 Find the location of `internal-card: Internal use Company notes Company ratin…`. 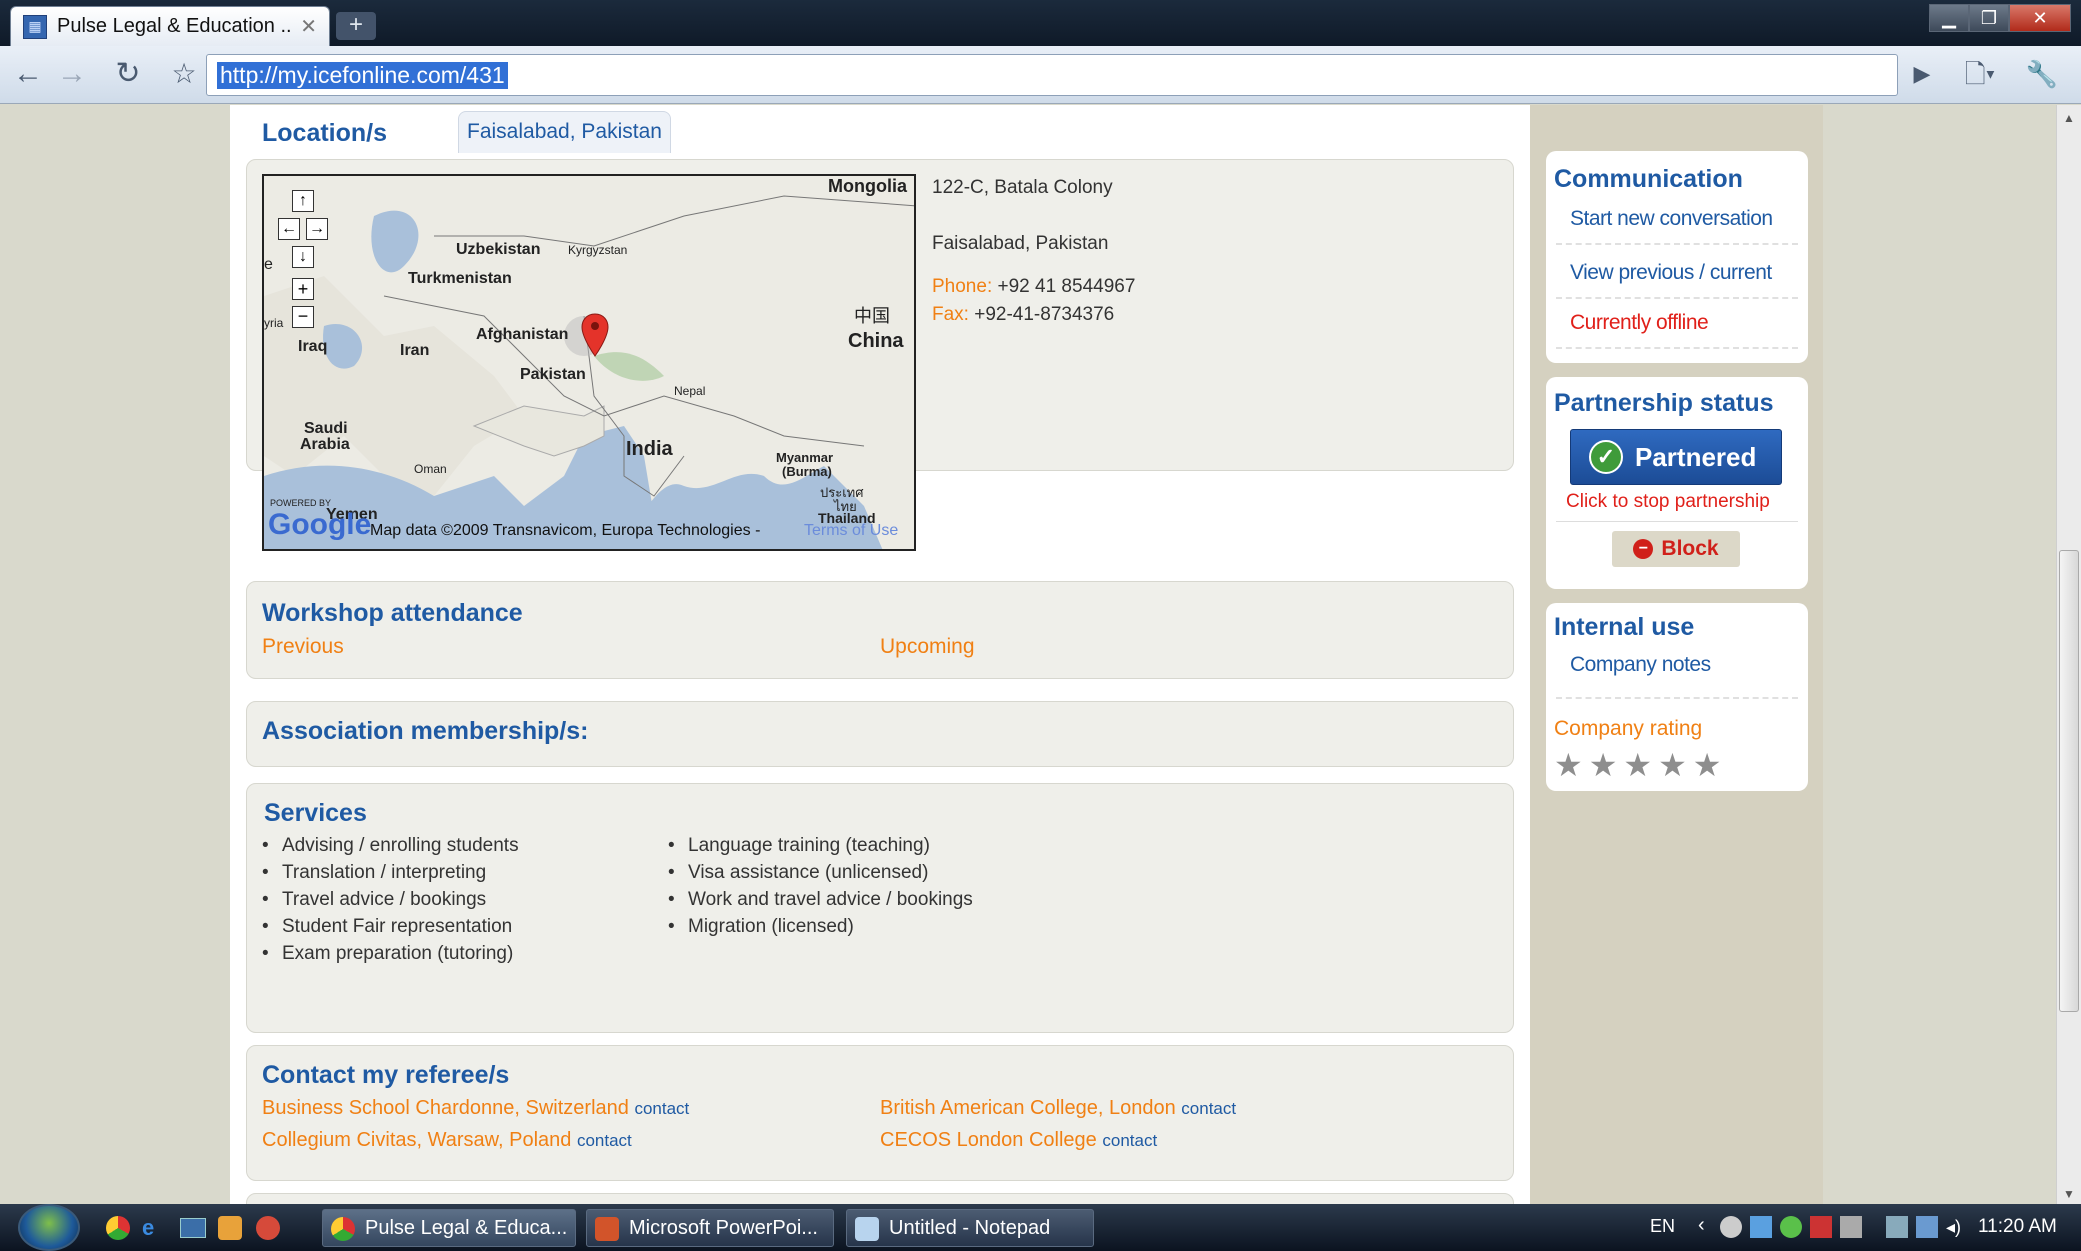

internal-card: Internal use Company notes Company ratin… is located at coordinates (1677, 697).